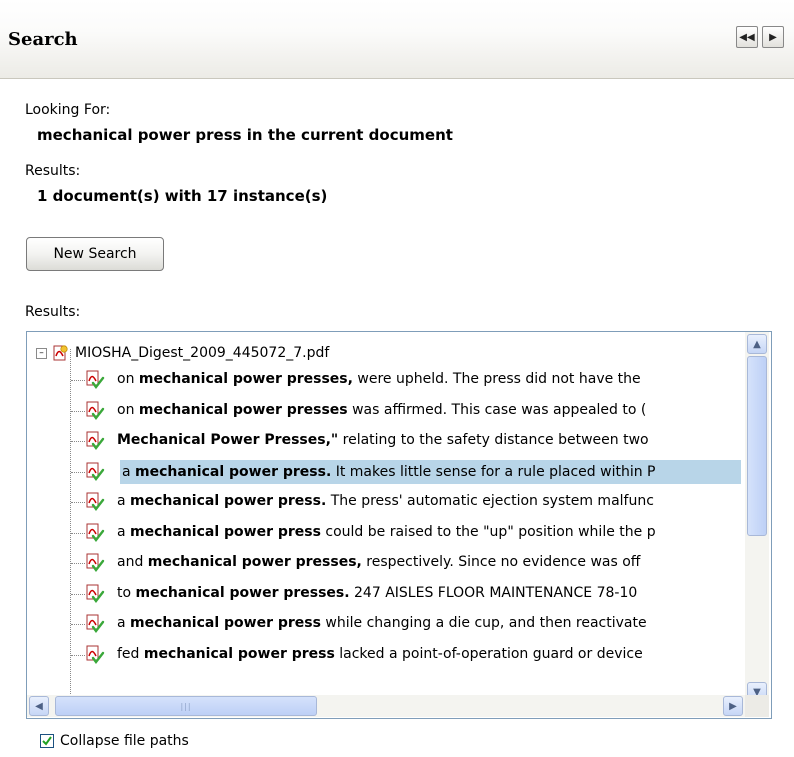  I want to click on tree-root-file: – MIOSHA_Digest_2009_445072_7.pdf, so click(182, 353).